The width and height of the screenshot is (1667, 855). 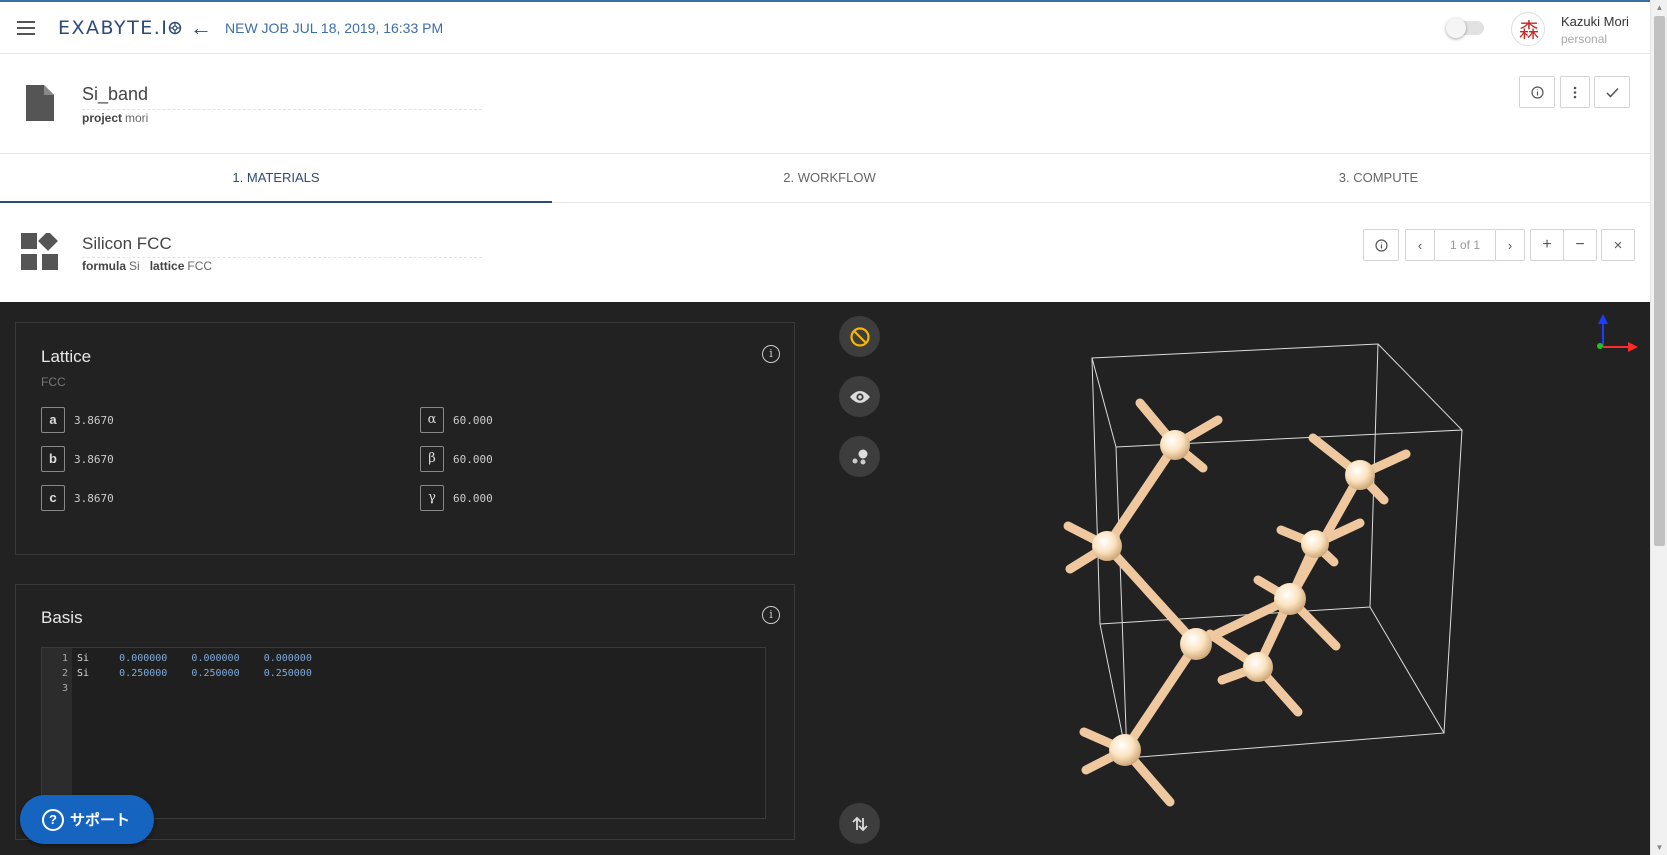 What do you see at coordinates (64, 688) in the screenshot?
I see `line-number: 3` at bounding box center [64, 688].